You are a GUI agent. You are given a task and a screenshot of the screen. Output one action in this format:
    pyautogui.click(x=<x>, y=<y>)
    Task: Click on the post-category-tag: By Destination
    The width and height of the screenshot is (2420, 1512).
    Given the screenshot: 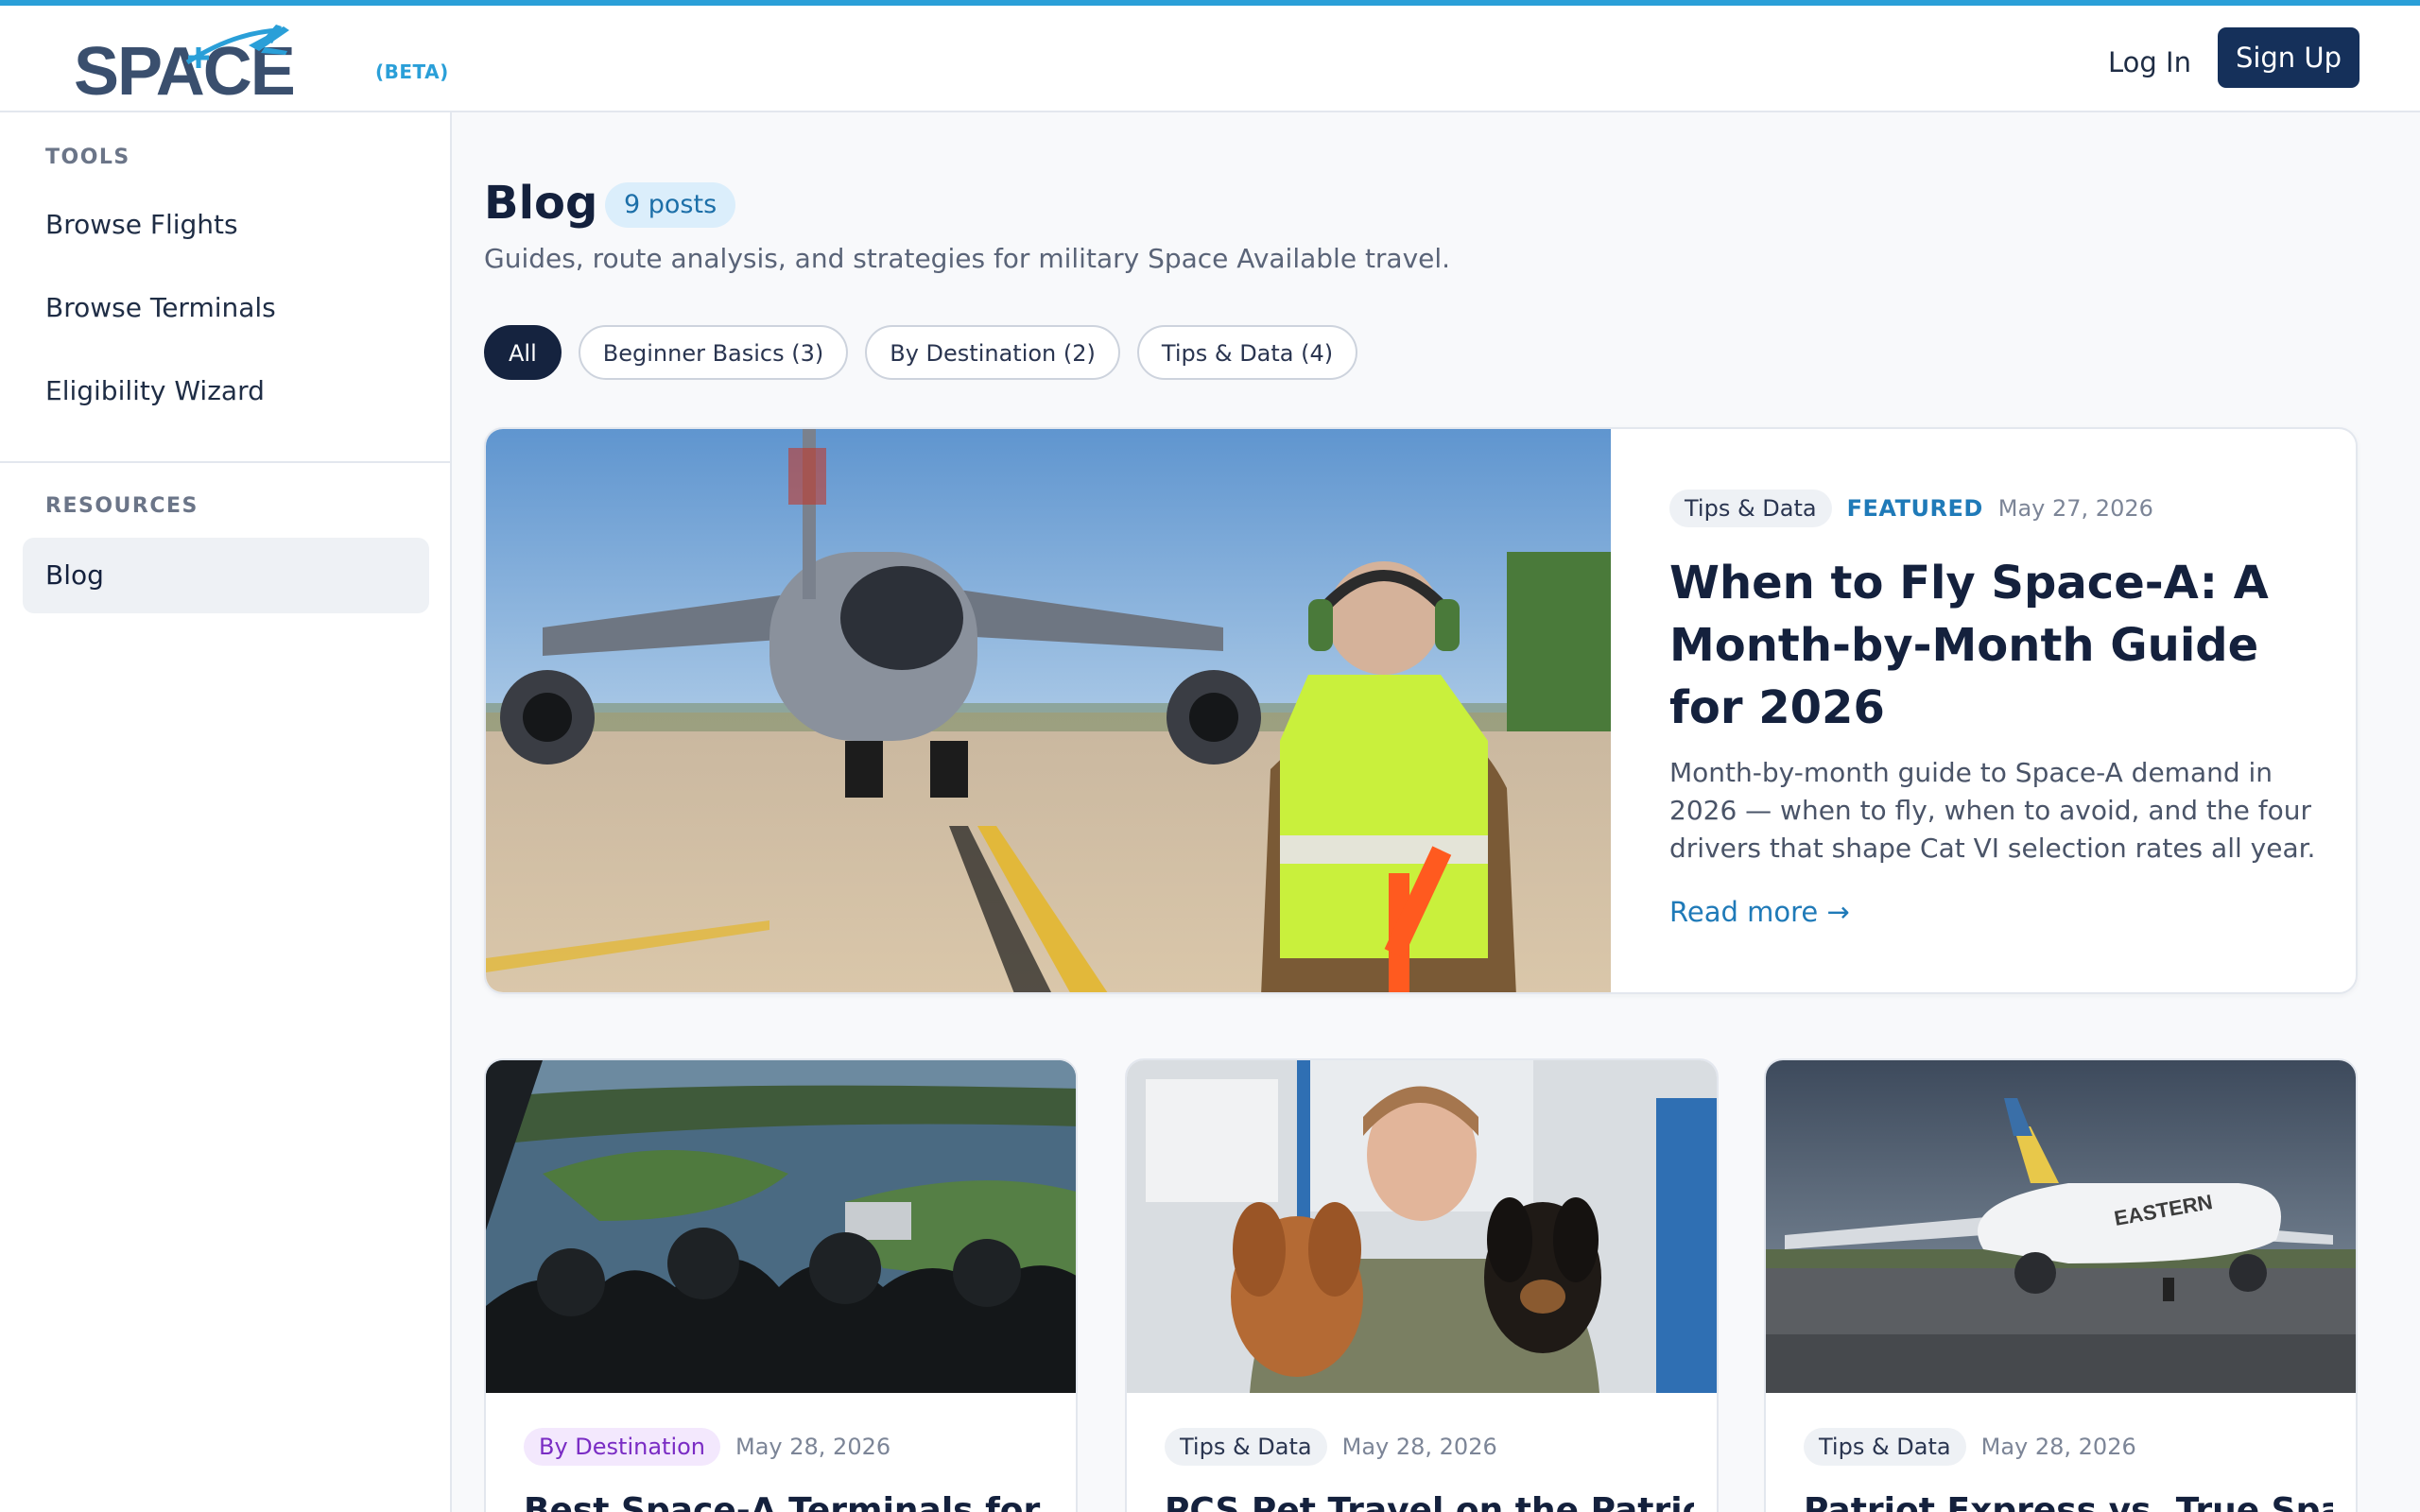 What is the action you would take?
    pyautogui.click(x=622, y=1447)
    